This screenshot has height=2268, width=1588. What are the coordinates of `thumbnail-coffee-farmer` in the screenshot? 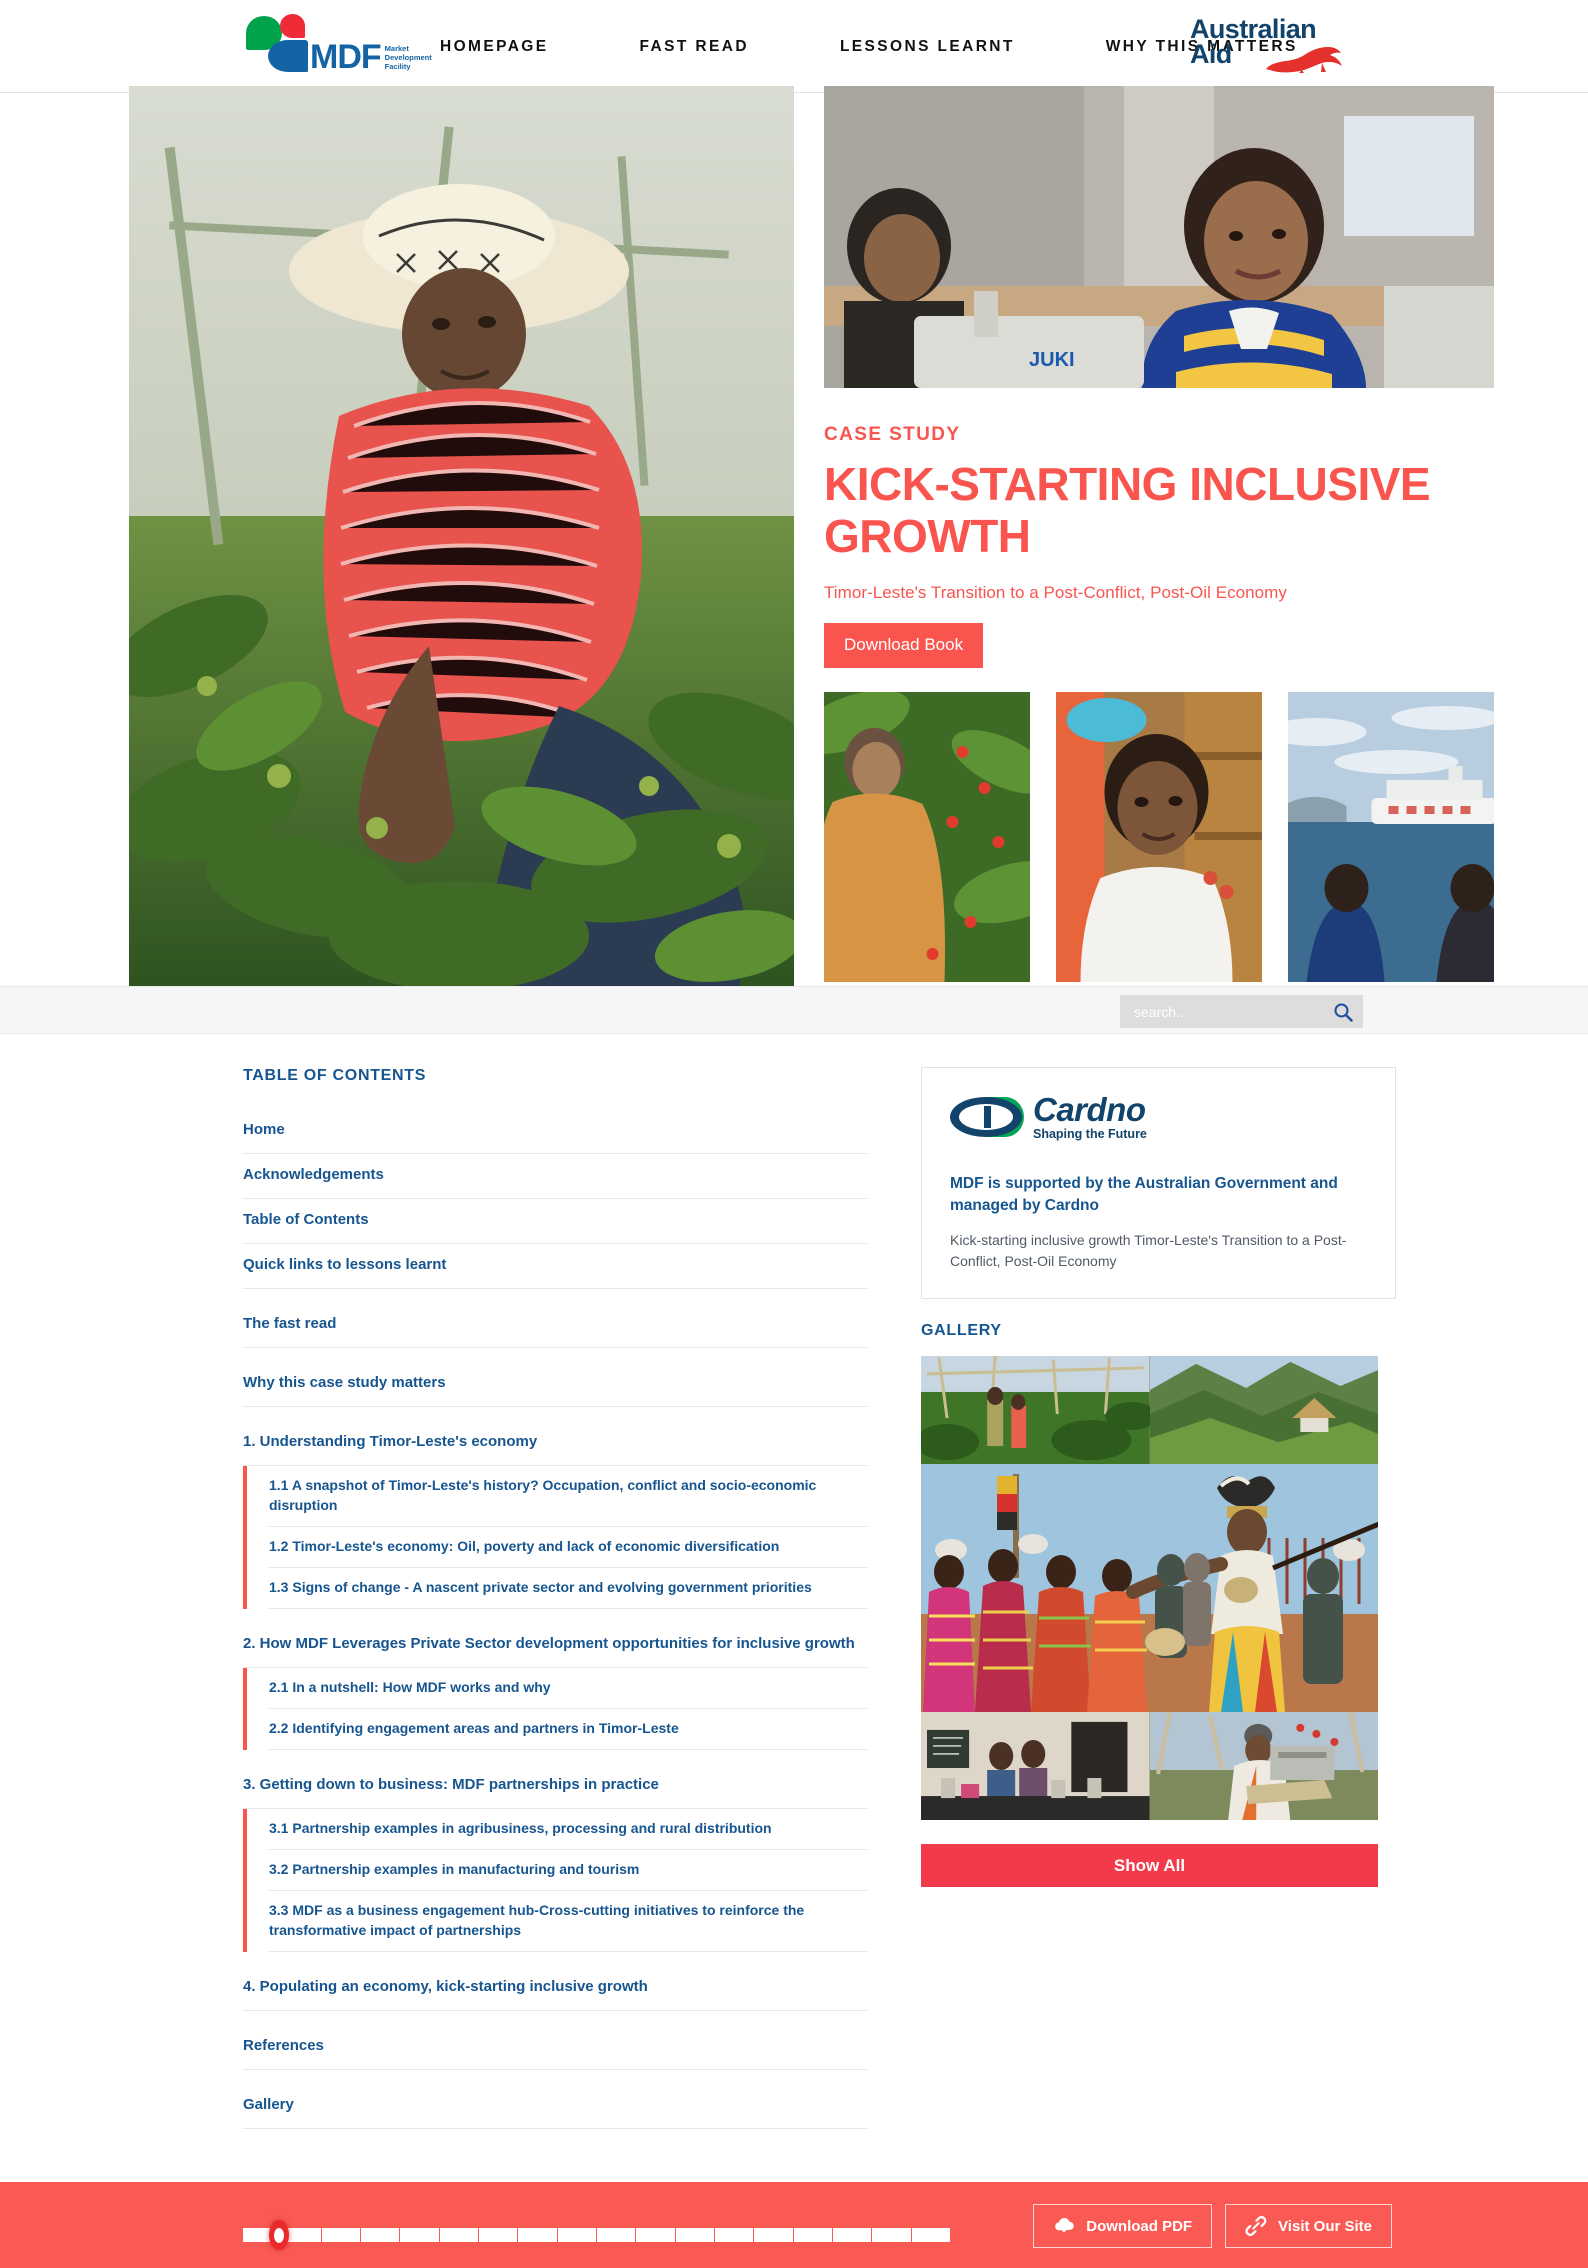 It's located at (927, 837).